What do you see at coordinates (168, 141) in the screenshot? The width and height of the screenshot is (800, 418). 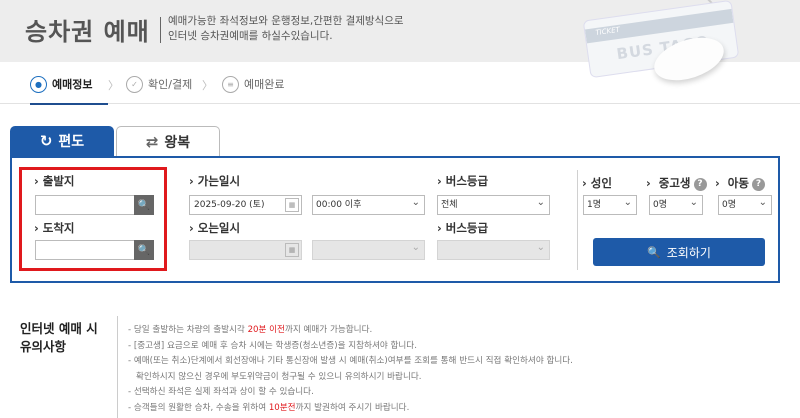 I see `tab-round-trip: ⇄ 왕복` at bounding box center [168, 141].